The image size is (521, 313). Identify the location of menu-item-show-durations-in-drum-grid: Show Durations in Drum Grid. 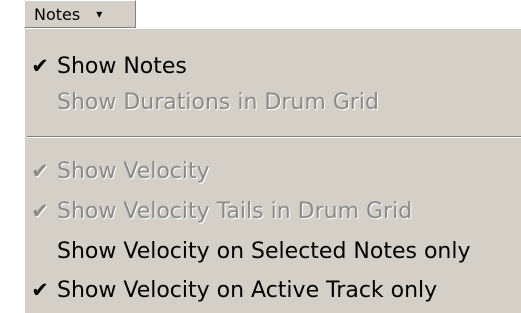
(273, 102).